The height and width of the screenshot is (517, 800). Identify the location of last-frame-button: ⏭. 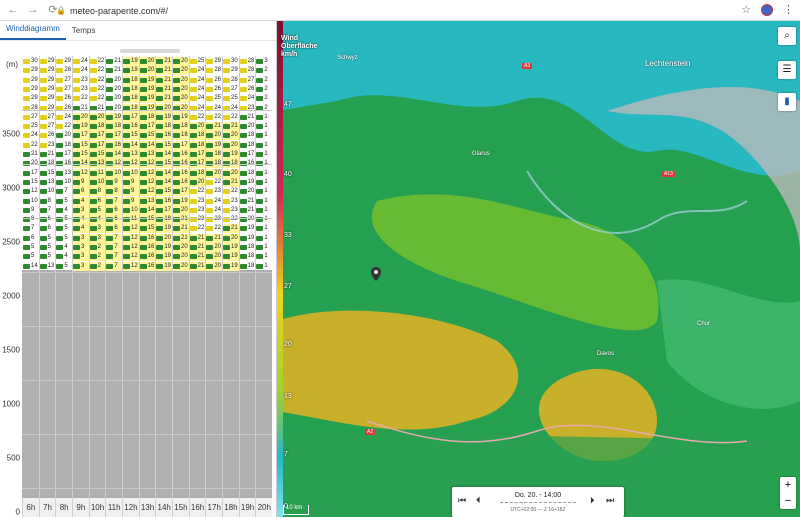
(610, 500).